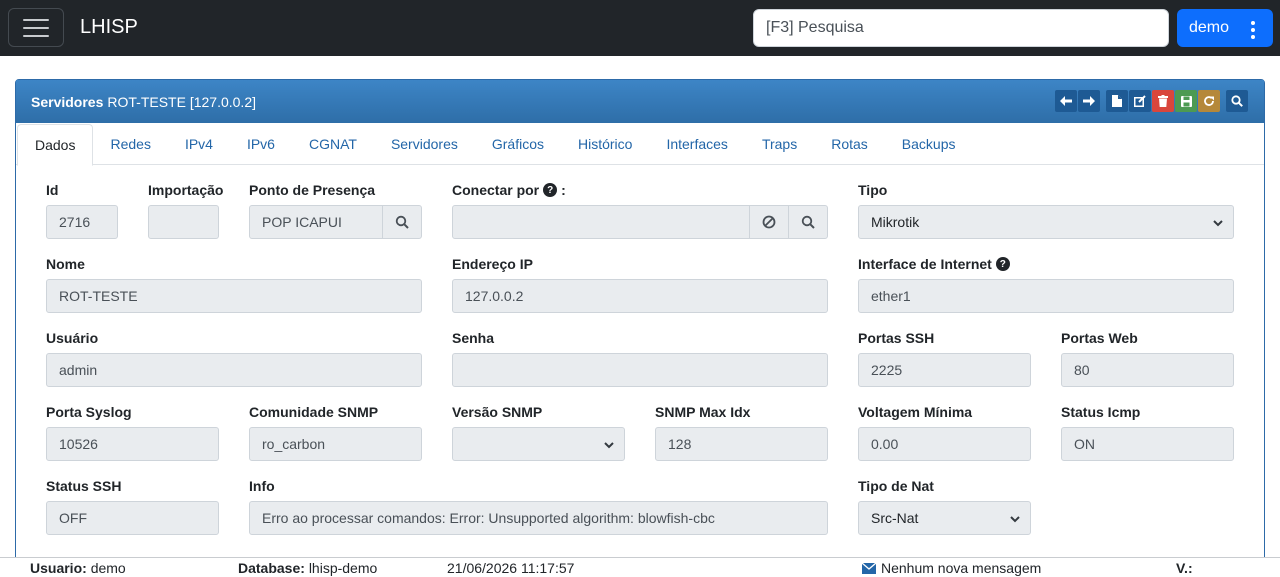 The image size is (1280, 577). I want to click on save-icon, so click(1186, 101).